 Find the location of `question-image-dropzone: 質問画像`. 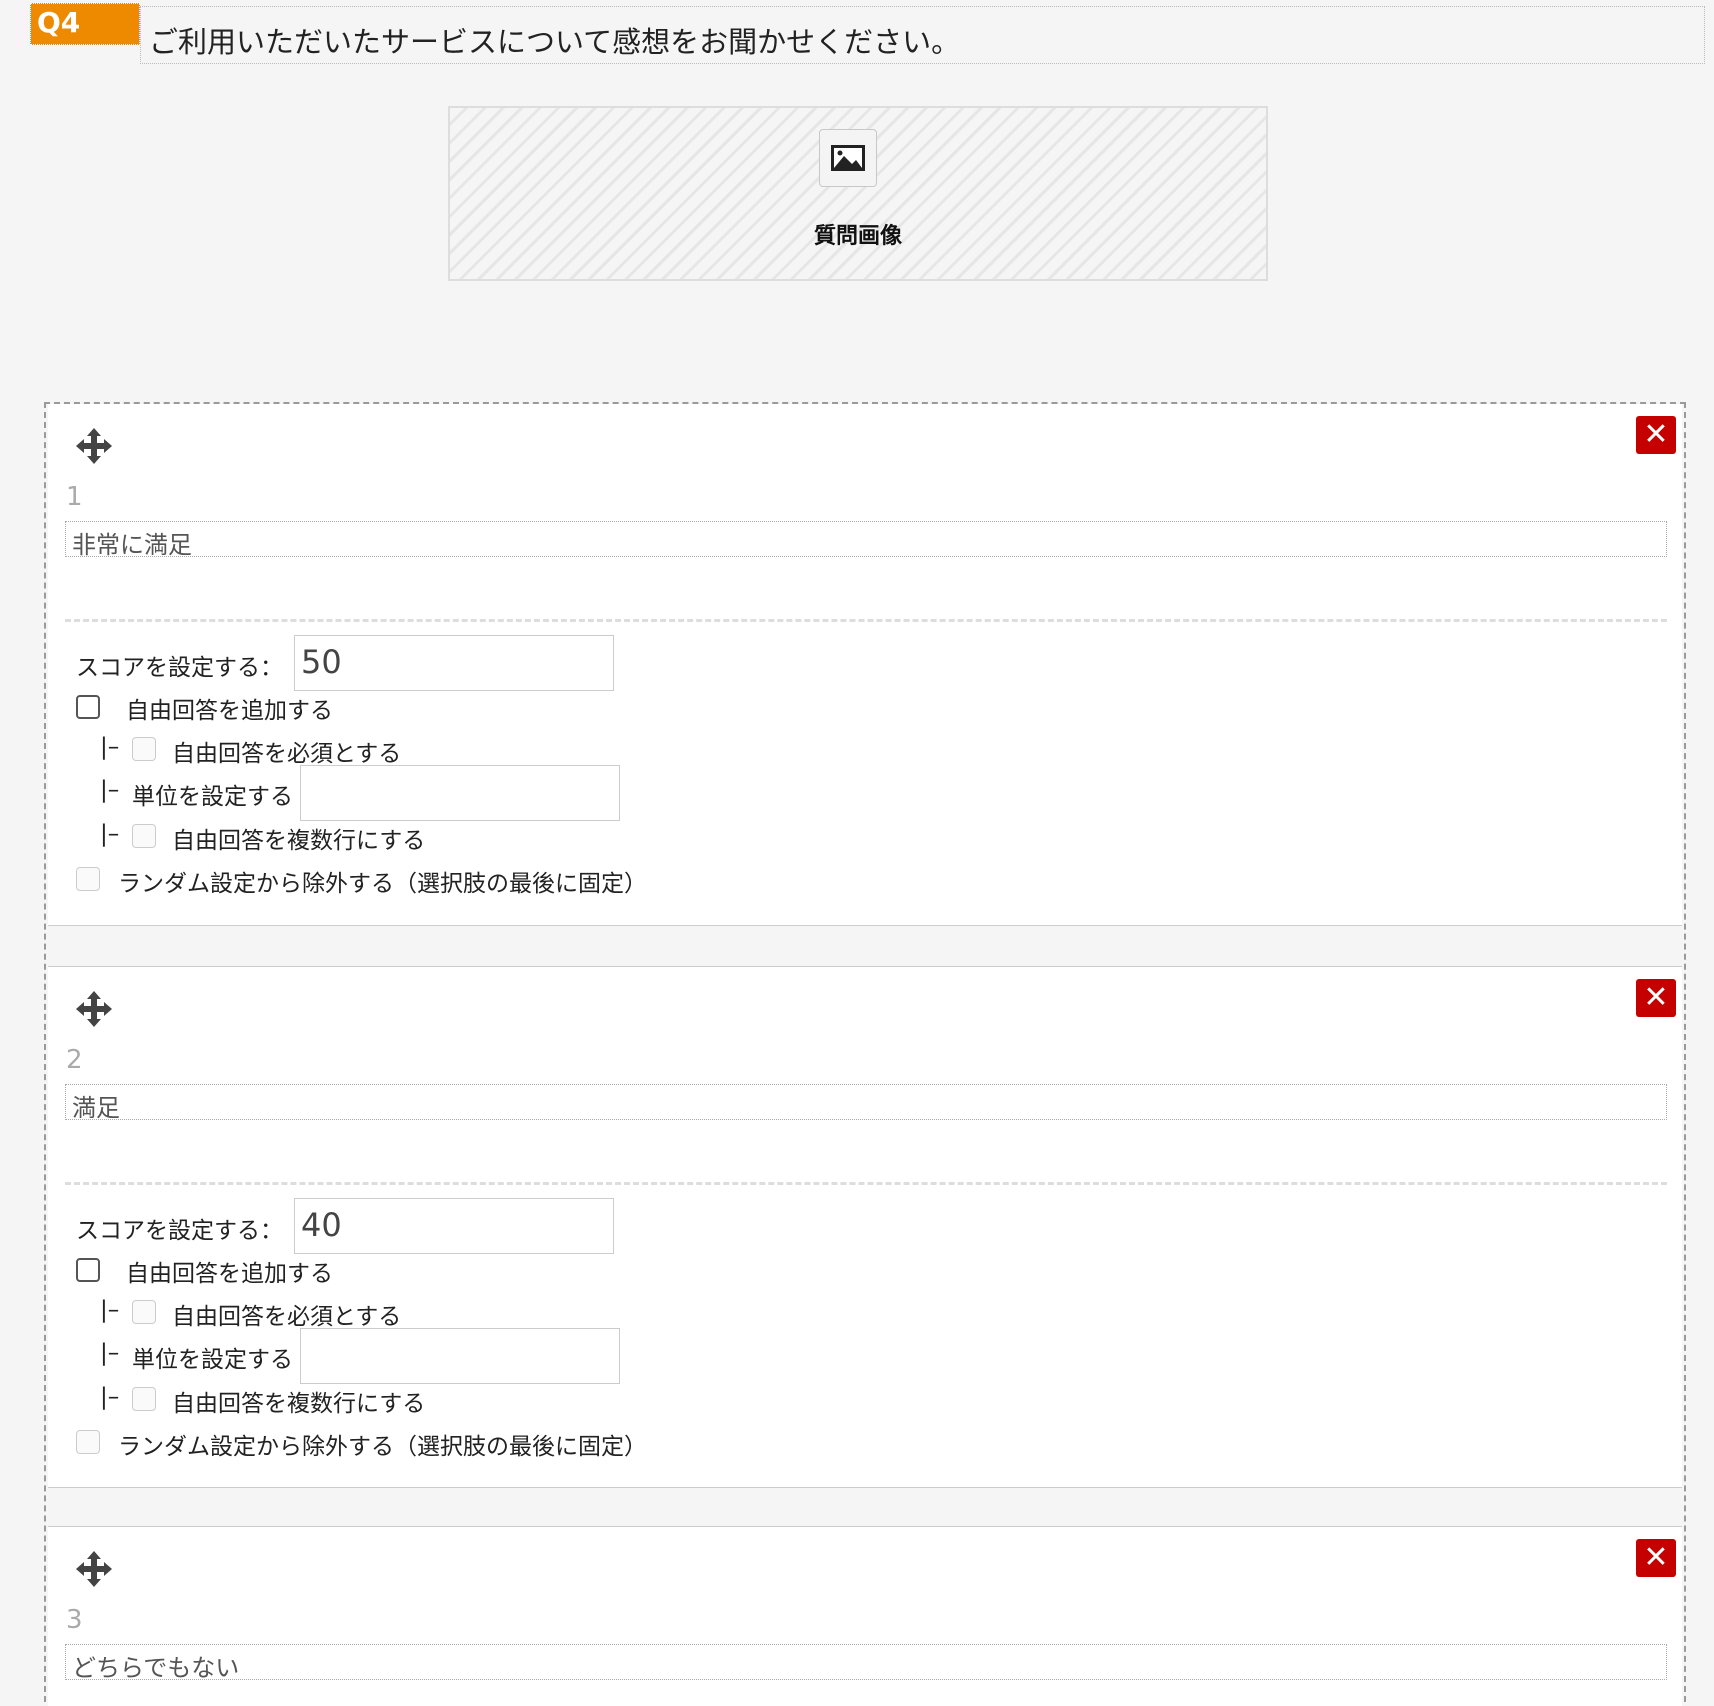

question-image-dropzone: 質問画像 is located at coordinates (858, 193).